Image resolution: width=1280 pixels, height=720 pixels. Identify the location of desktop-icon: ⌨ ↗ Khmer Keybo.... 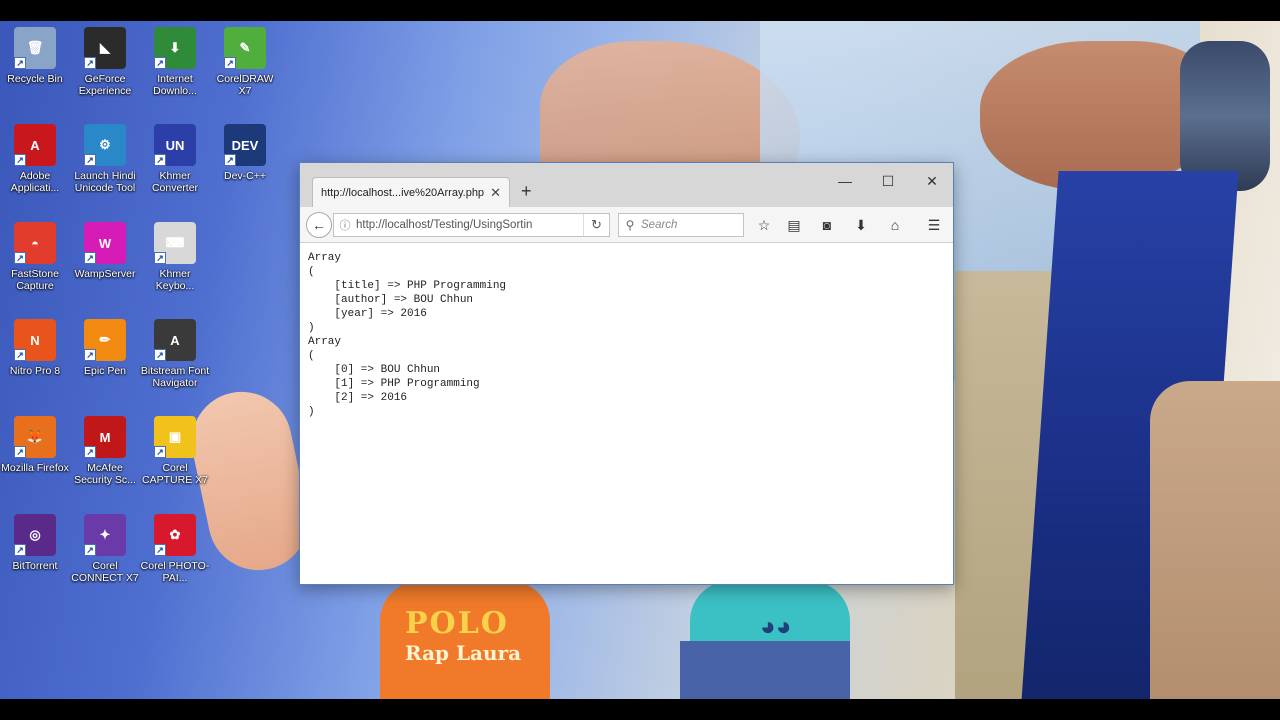
(175, 257).